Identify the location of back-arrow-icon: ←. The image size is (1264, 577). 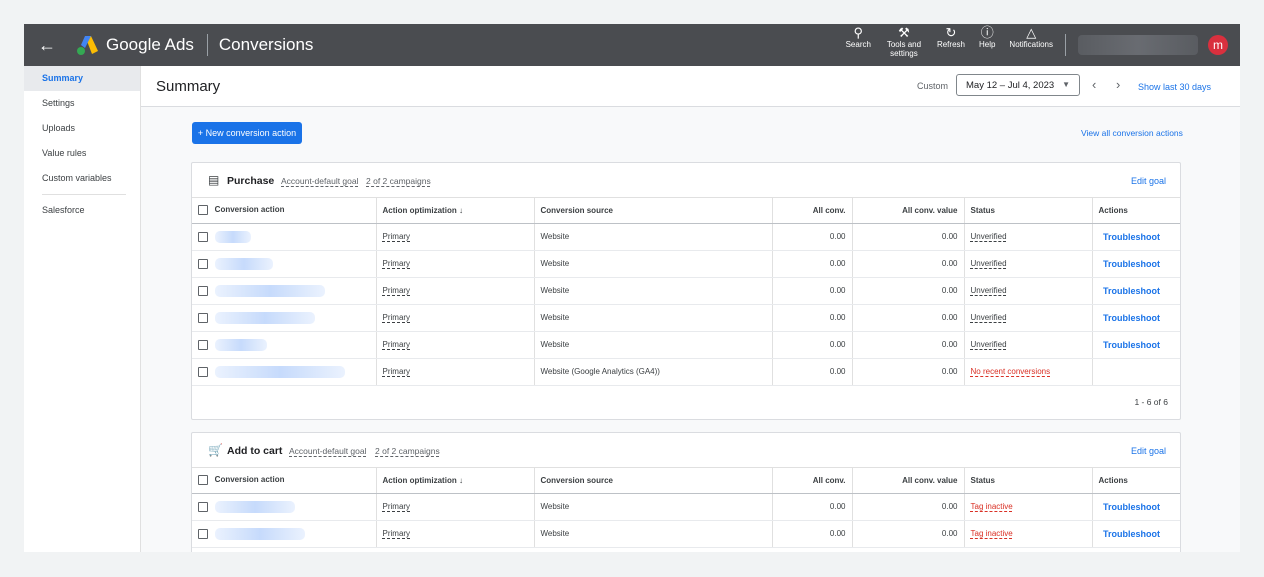
(53, 45).